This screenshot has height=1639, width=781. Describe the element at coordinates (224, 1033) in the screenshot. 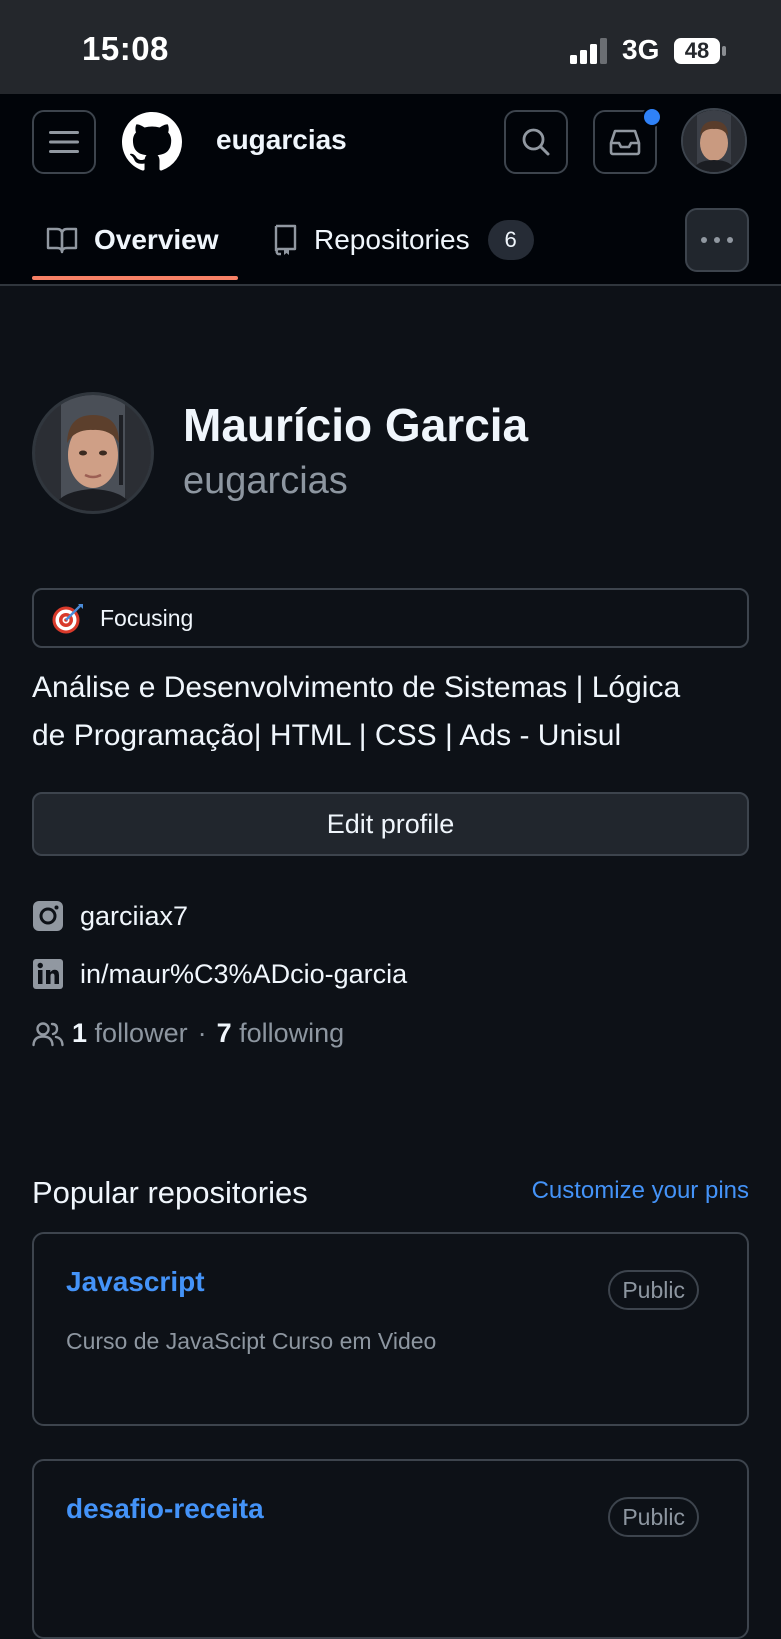

I see `following-count: 7` at that location.